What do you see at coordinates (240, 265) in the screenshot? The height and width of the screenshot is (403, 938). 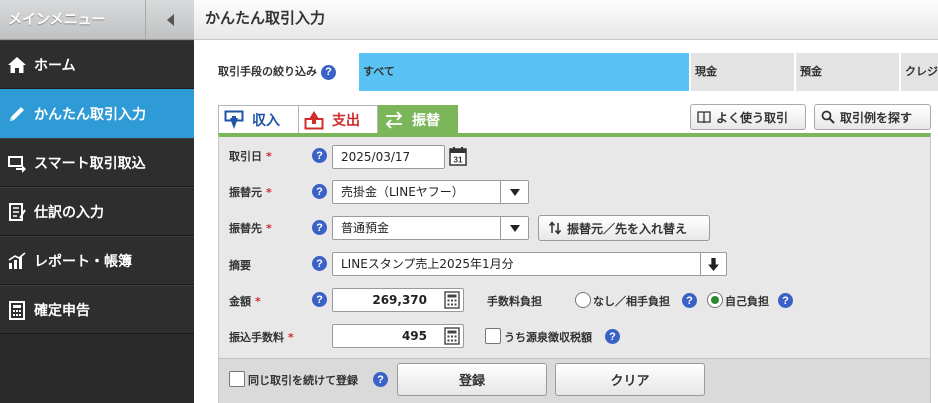 I see `memo-label: 摘要` at bounding box center [240, 265].